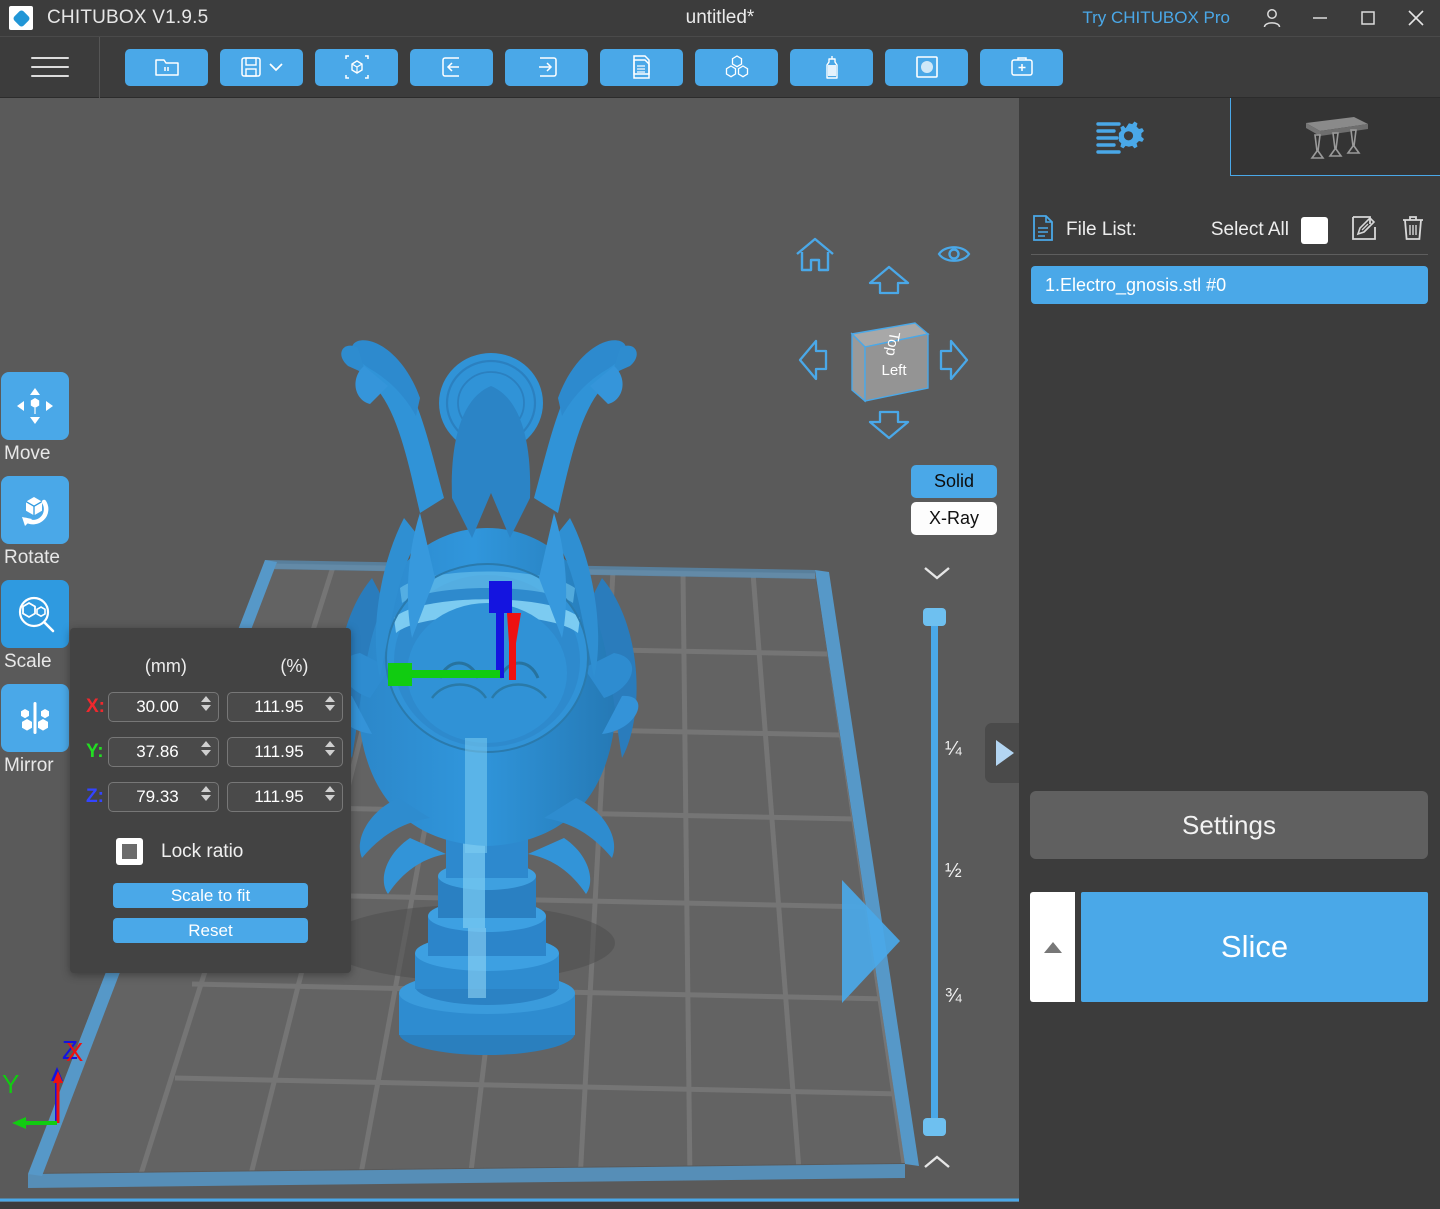  I want to click on scale-z-mm-input: 79.33, so click(163, 797).